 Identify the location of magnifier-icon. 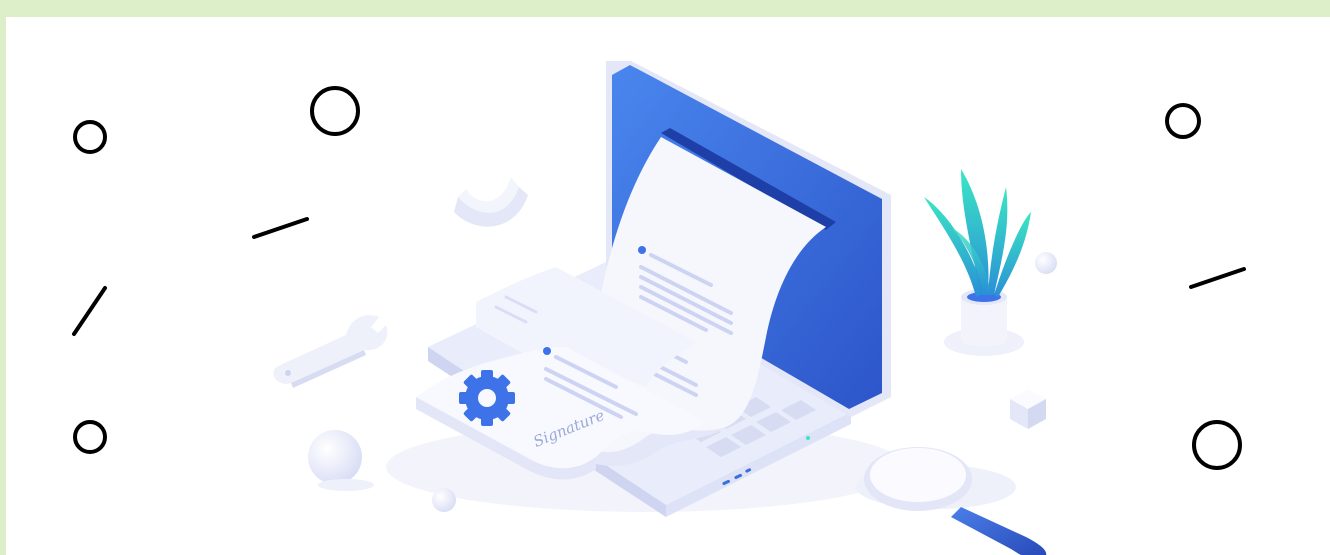
(951, 501).